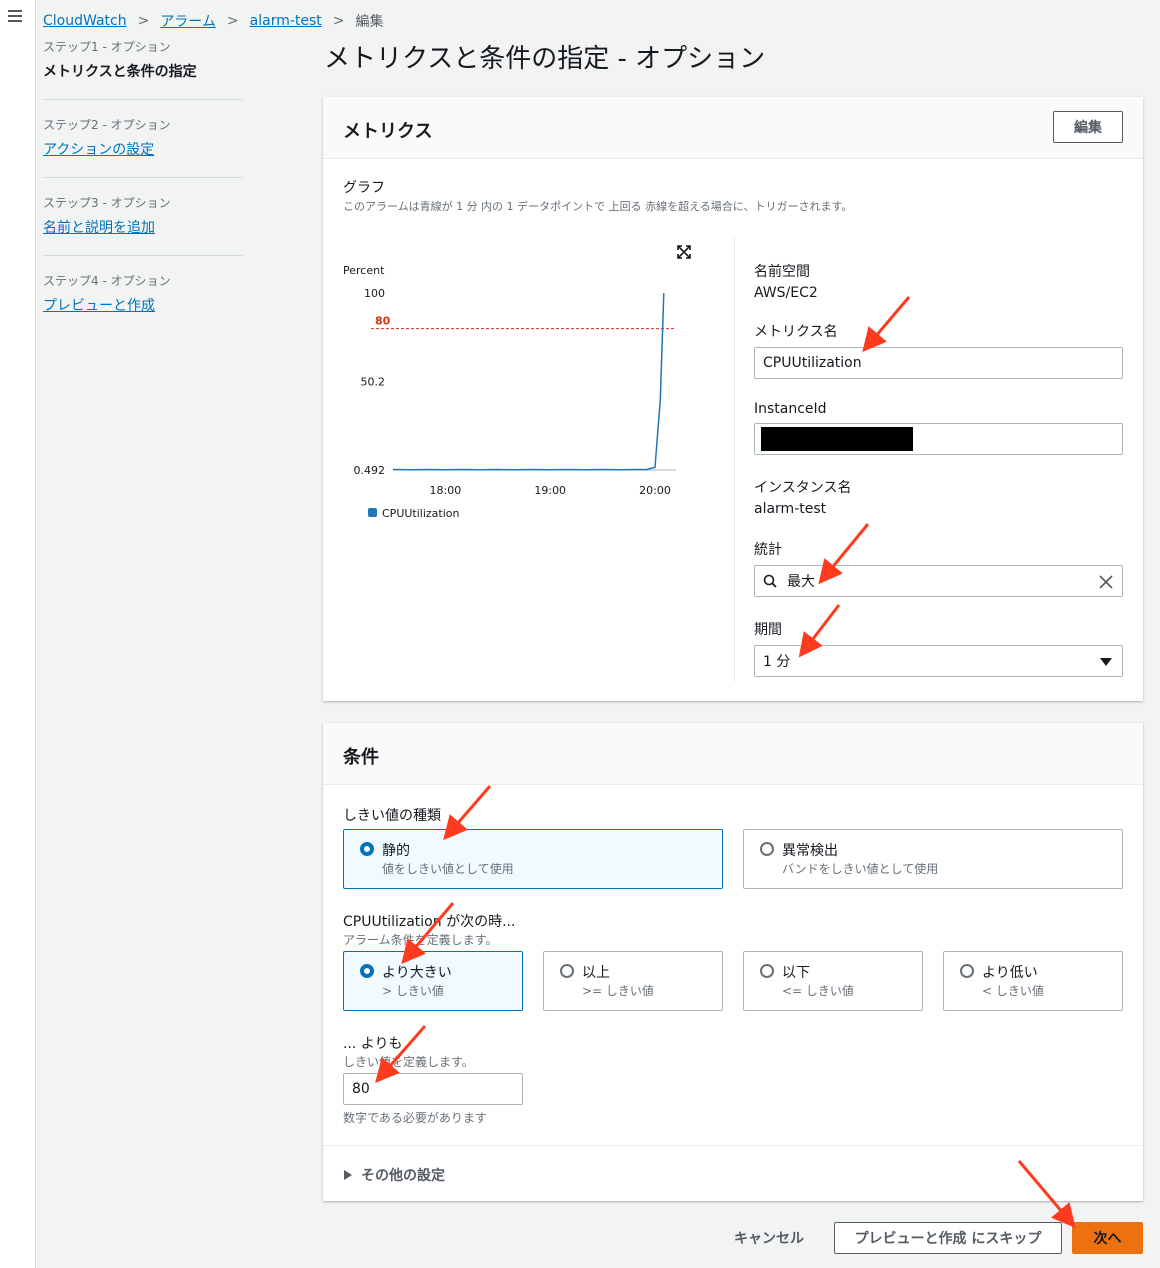 This screenshot has width=1160, height=1268. Describe the element at coordinates (421, 513) in the screenshot. I see `legend-label: CPUUtilization` at that location.